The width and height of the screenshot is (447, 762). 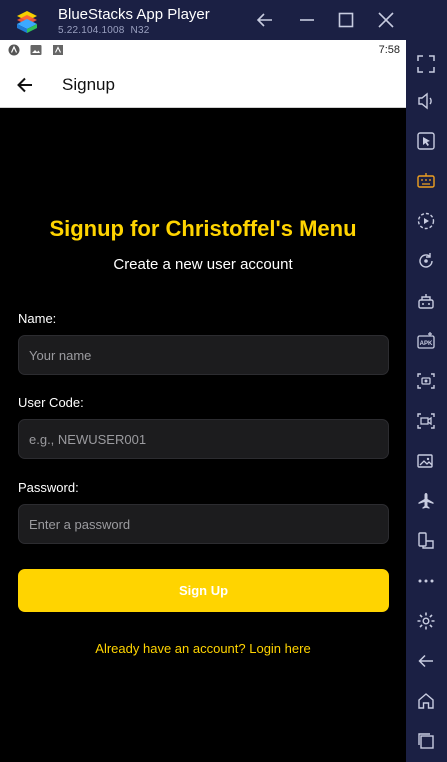 I want to click on macro-button, so click(x=426, y=221).